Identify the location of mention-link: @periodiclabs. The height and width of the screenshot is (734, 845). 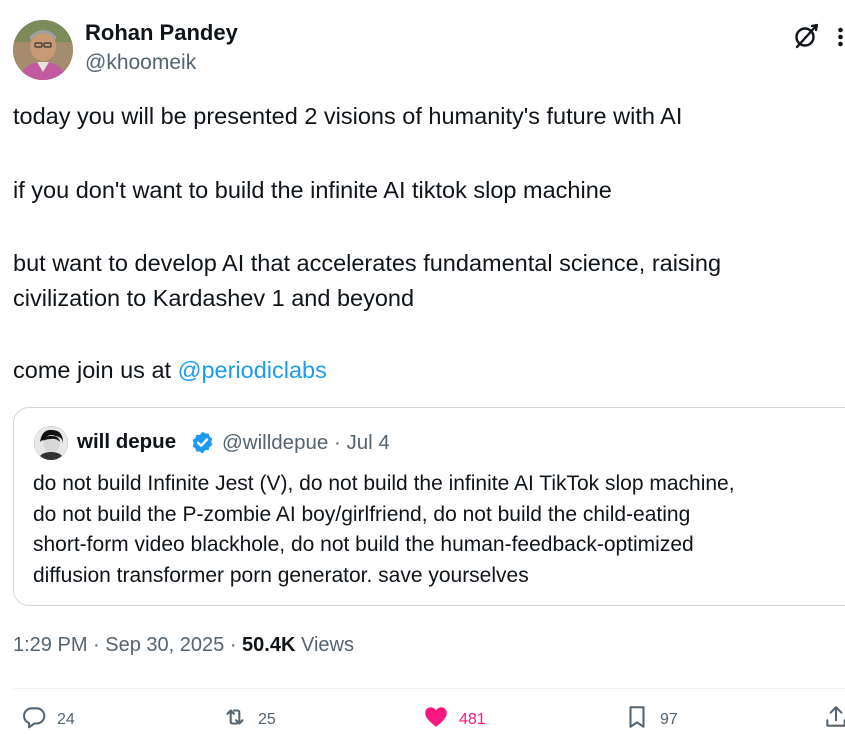
(252, 370).